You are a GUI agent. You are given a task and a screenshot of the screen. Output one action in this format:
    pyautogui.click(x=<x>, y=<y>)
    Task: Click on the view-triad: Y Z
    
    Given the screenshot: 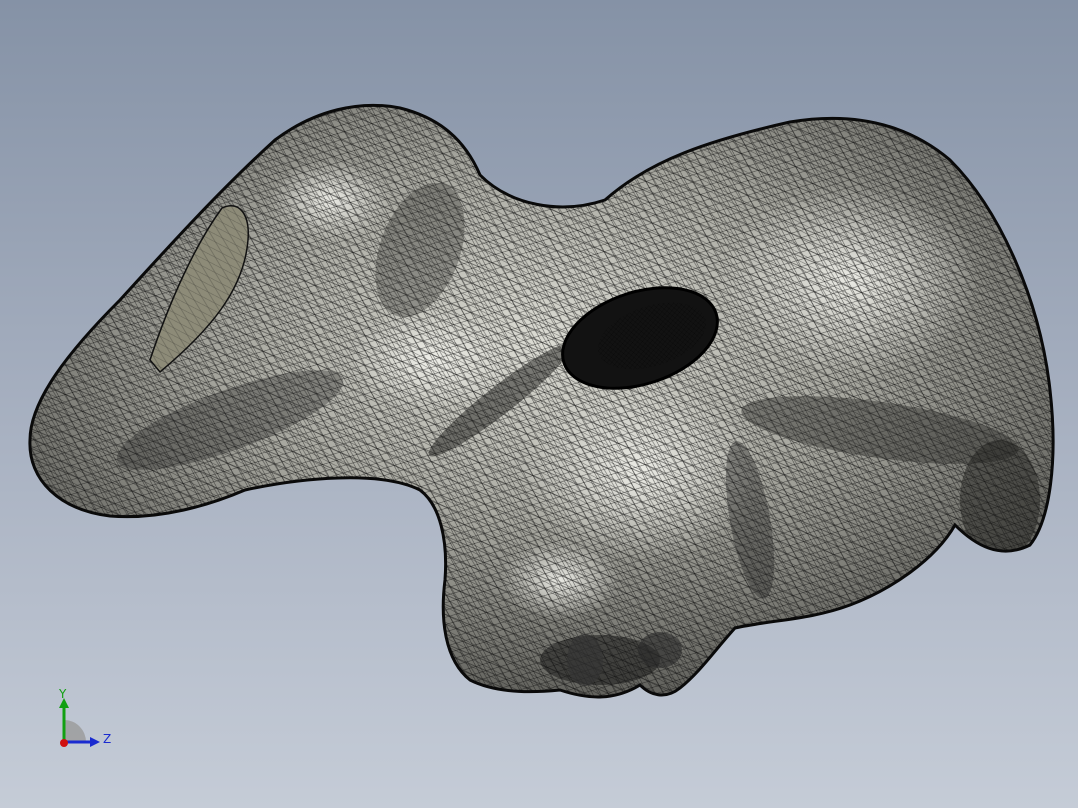 What is the action you would take?
    pyautogui.click(x=83, y=719)
    